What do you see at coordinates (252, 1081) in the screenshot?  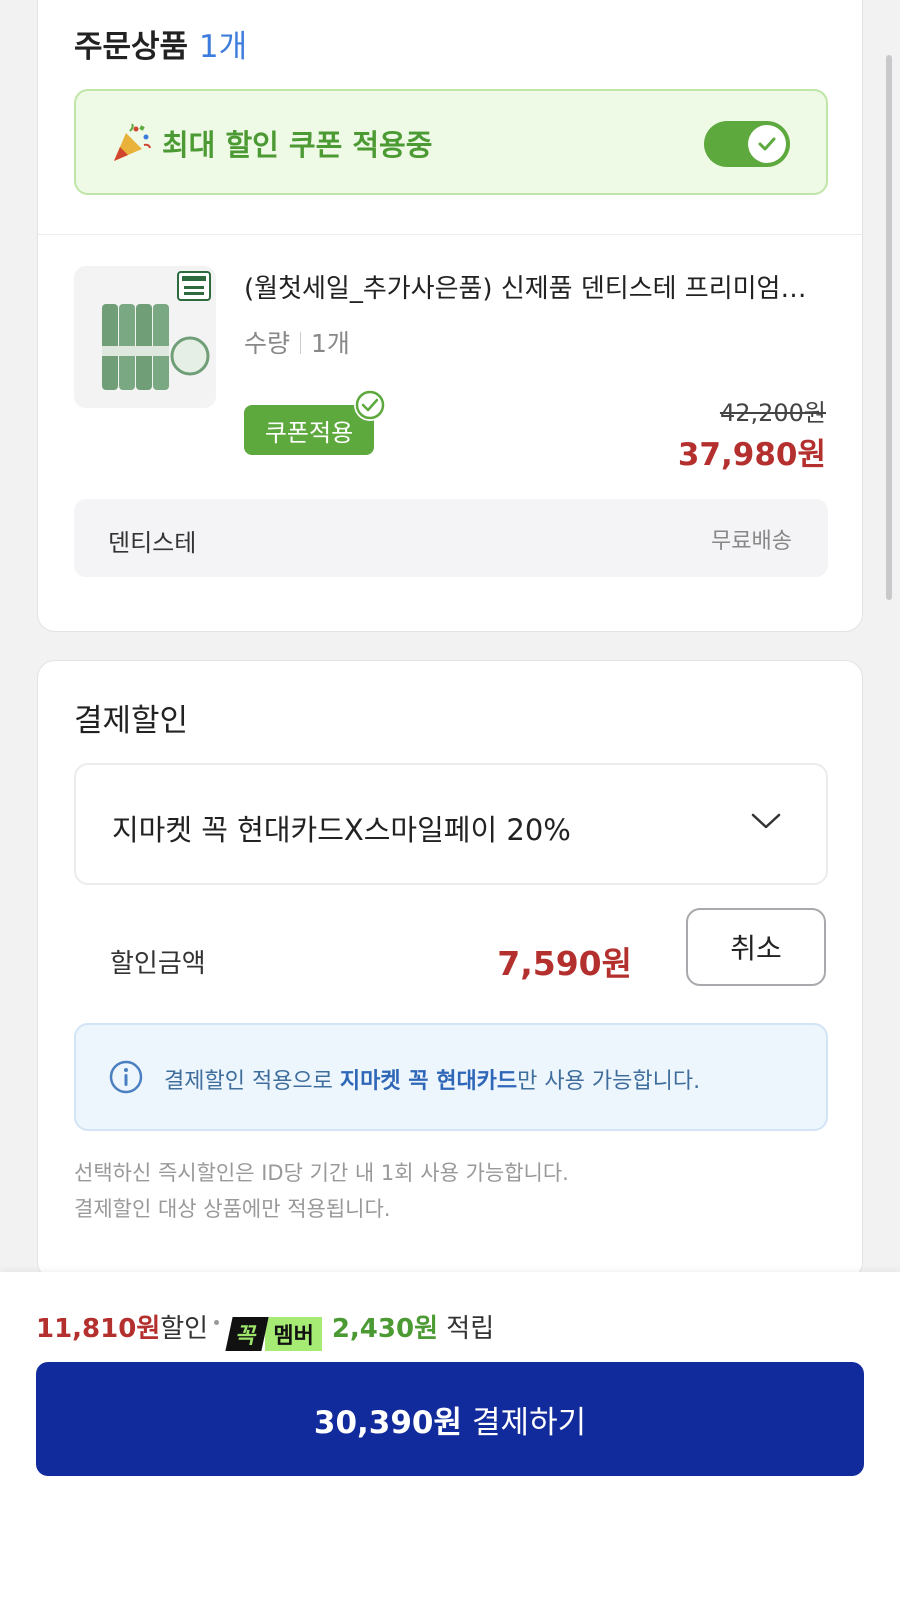 I see `info-prefix: 결제할인 적용으로` at bounding box center [252, 1081].